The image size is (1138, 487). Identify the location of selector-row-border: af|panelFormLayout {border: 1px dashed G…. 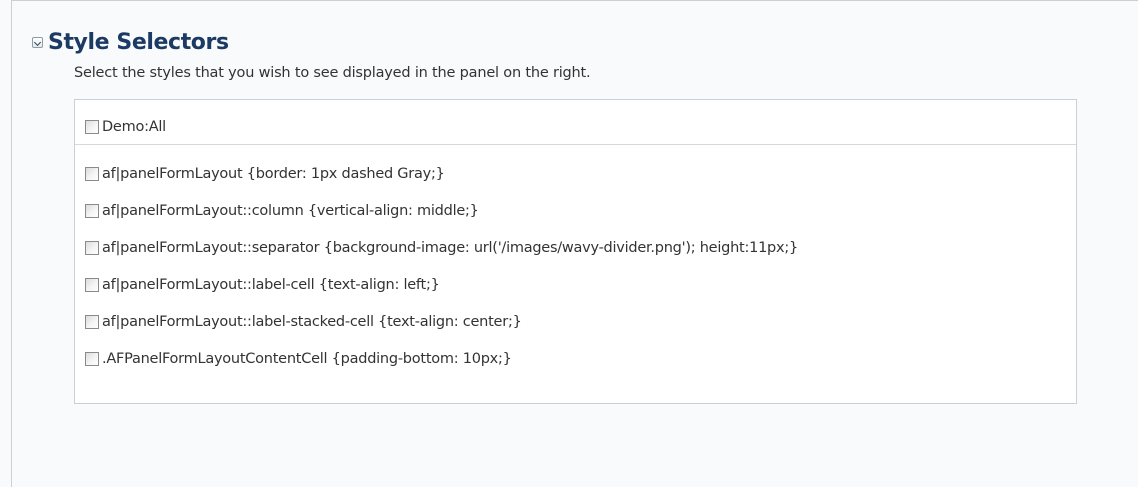
(265, 174).